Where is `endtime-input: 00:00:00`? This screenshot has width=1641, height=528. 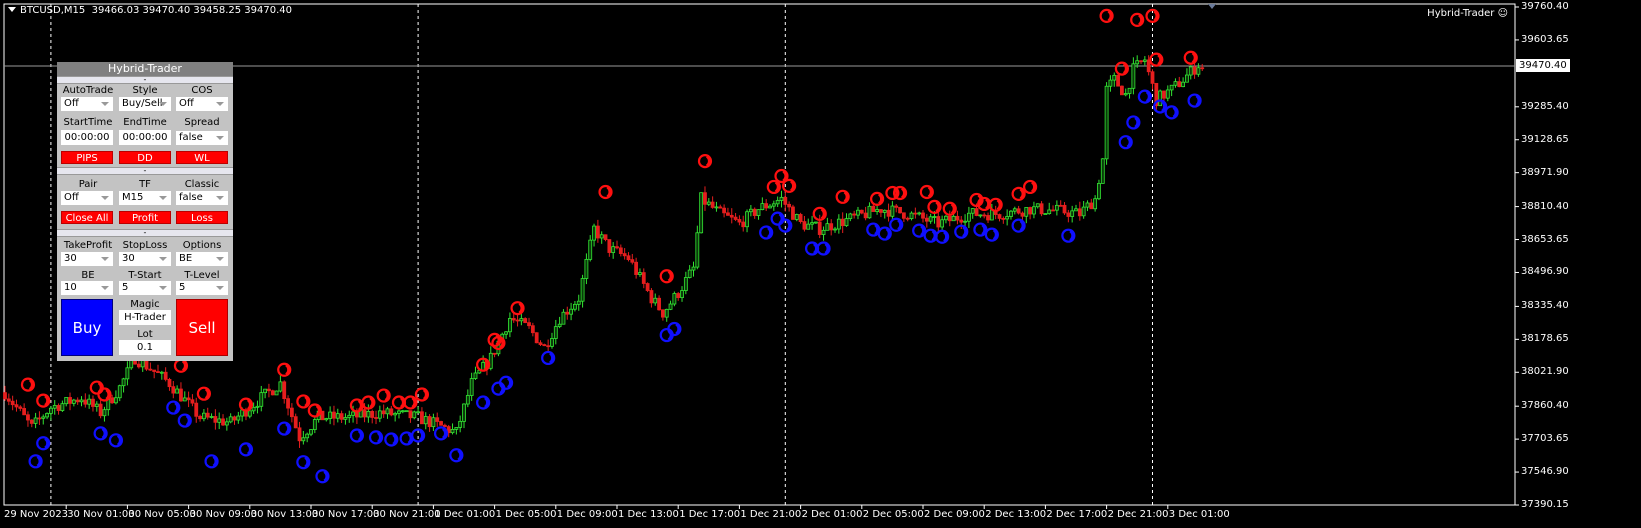 endtime-input: 00:00:00 is located at coordinates (145, 137).